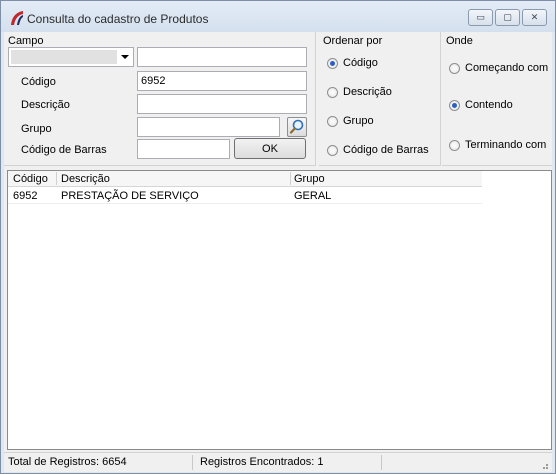  I want to click on cell-grupo: GERAL, so click(313, 196).